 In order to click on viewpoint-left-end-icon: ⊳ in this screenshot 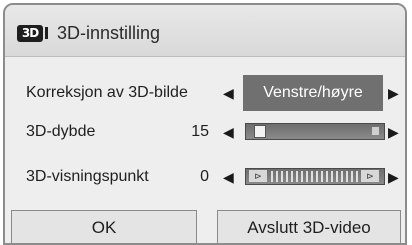, I will do `click(258, 176)`.